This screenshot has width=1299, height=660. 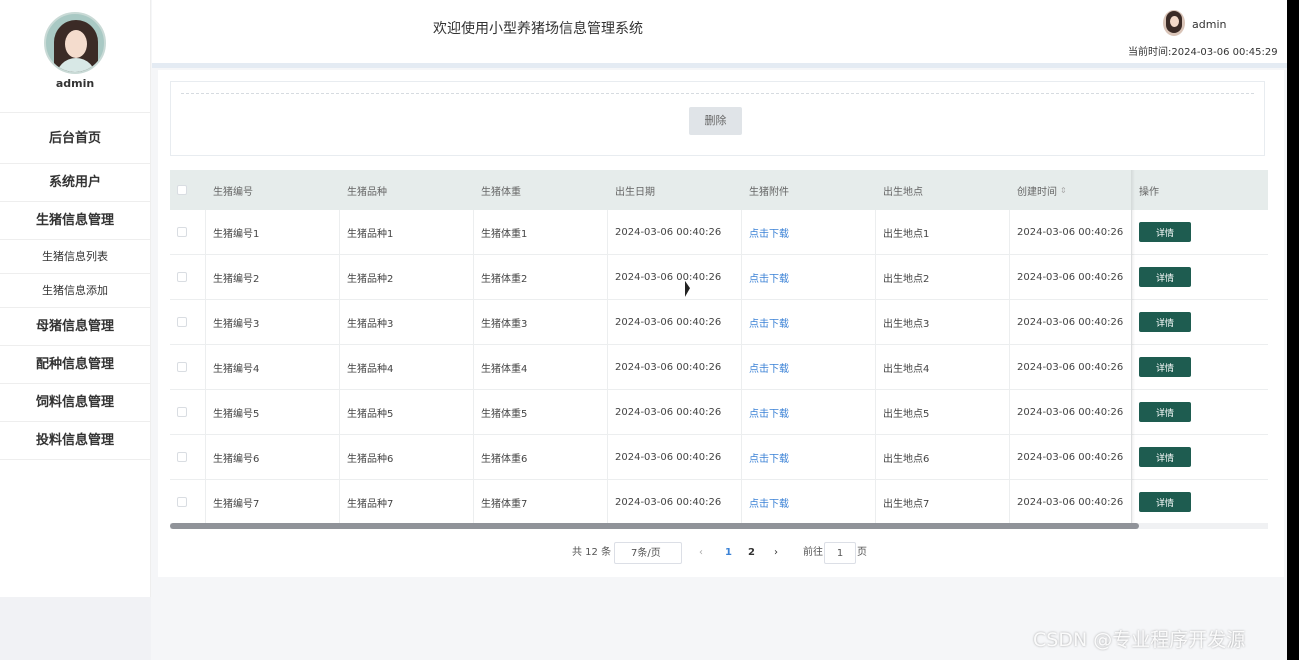 I want to click on time-value: 2024-03-06 00:45:29, so click(x=1224, y=52).